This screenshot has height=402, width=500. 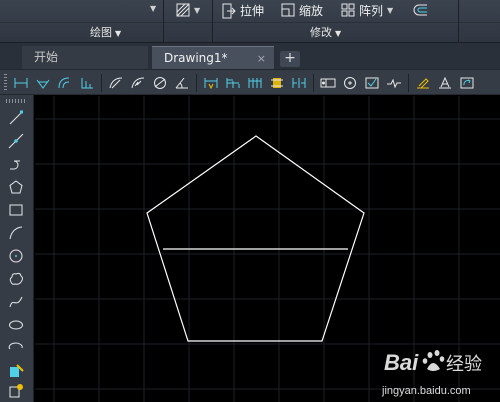 I want to click on scale-button: 缩放, so click(x=302, y=10).